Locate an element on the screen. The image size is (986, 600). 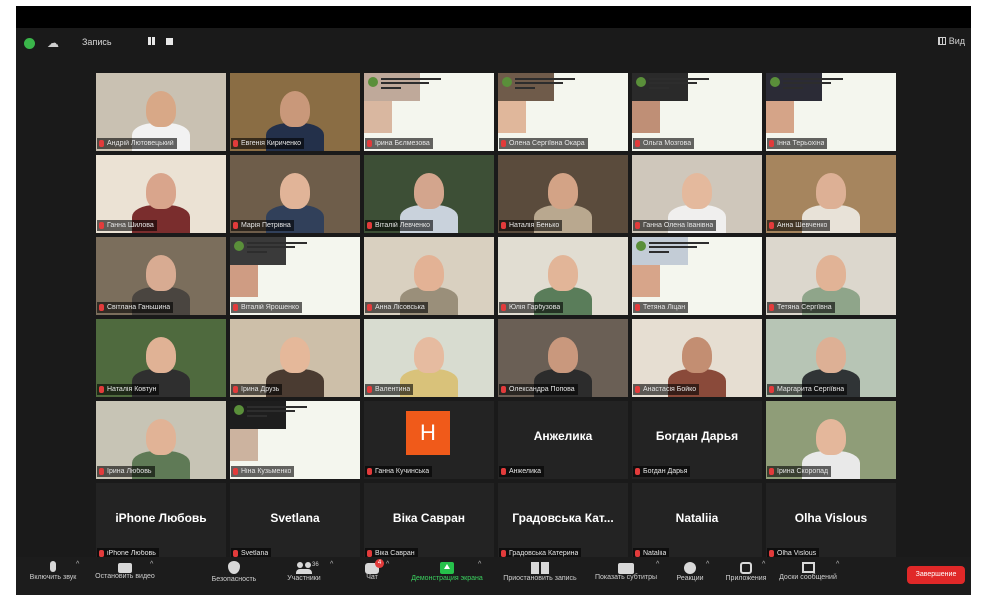
participant-tile: Ірина Скоропад is located at coordinates (831, 440).